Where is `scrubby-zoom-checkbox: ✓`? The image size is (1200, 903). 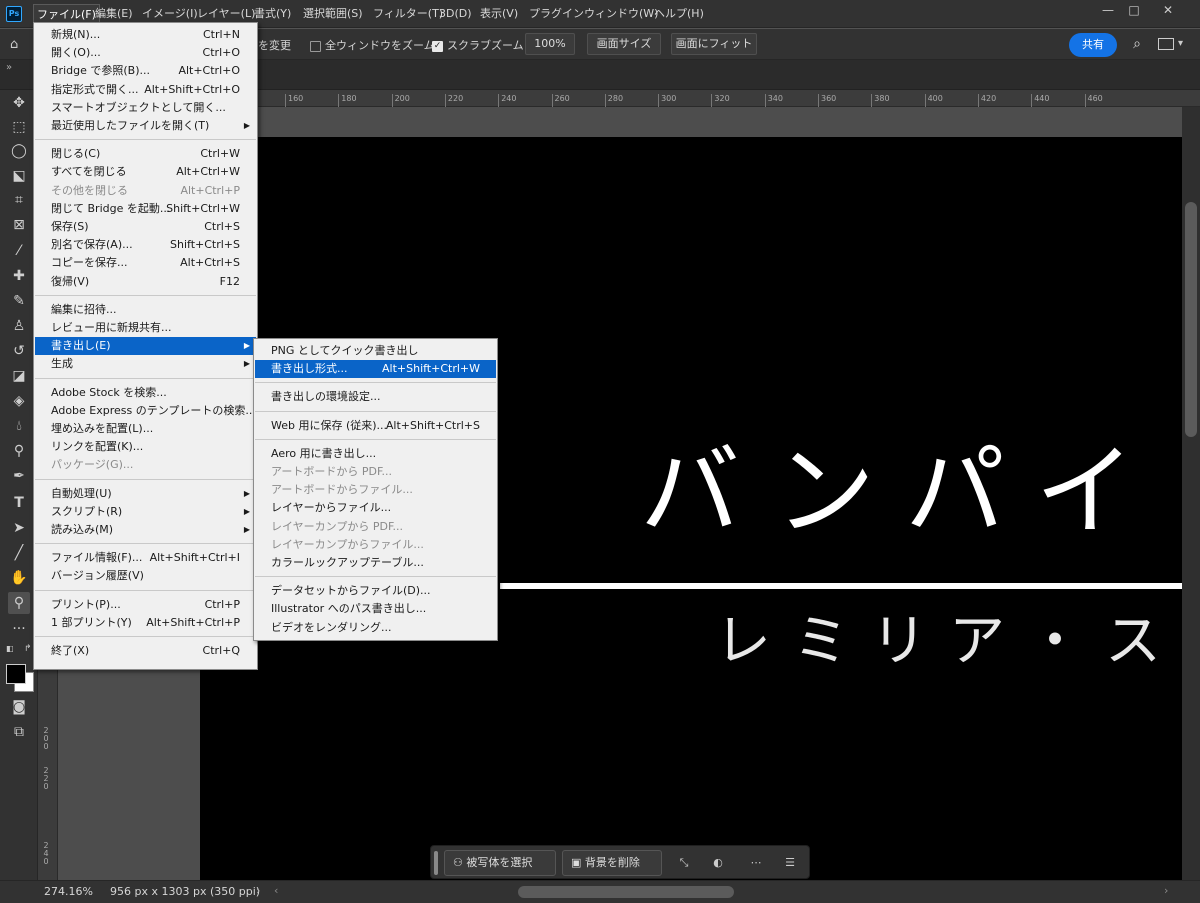
scrubby-zoom-checkbox: ✓ is located at coordinates (437, 46).